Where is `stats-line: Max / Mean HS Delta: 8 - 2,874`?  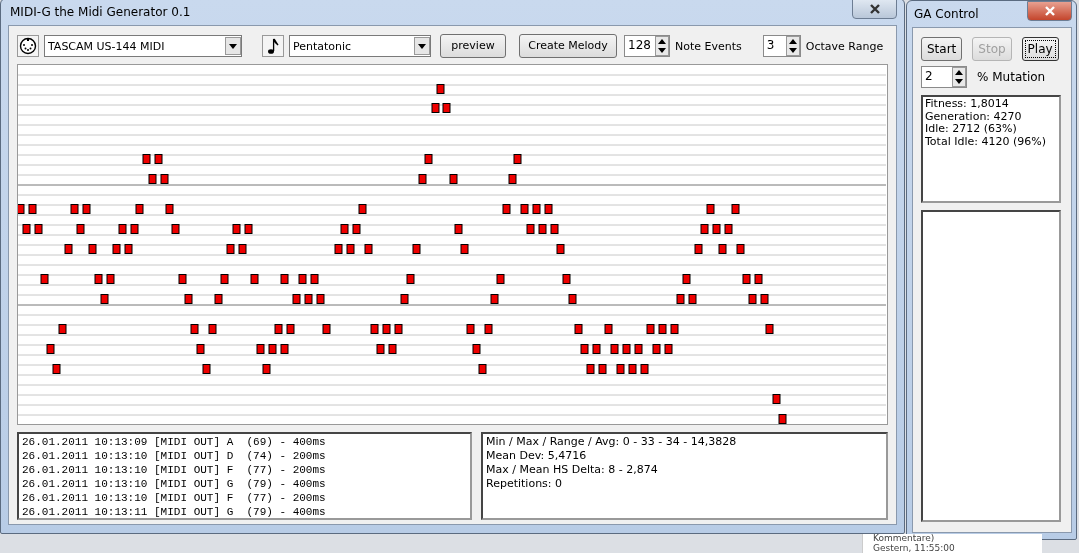 stats-line: Max / Mean HS Delta: 8 - 2,874 is located at coordinates (572, 470).